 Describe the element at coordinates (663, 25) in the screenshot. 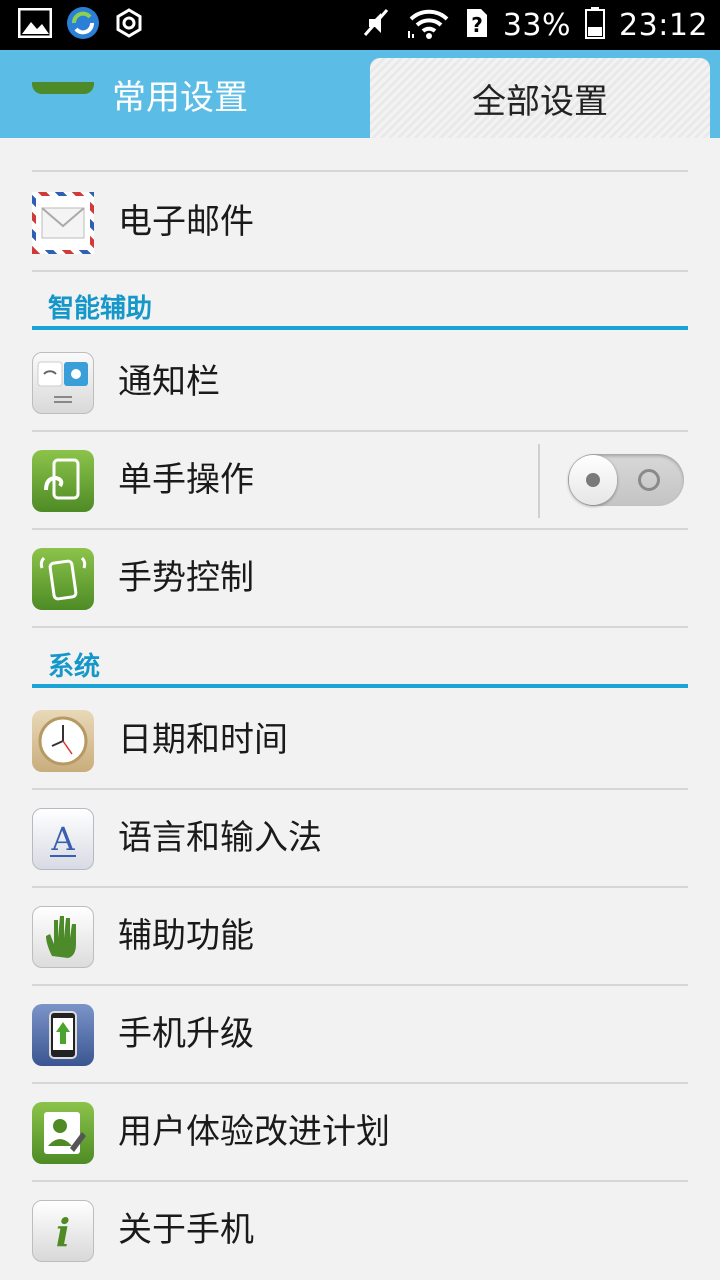

I see `clock: 23:12` at that location.